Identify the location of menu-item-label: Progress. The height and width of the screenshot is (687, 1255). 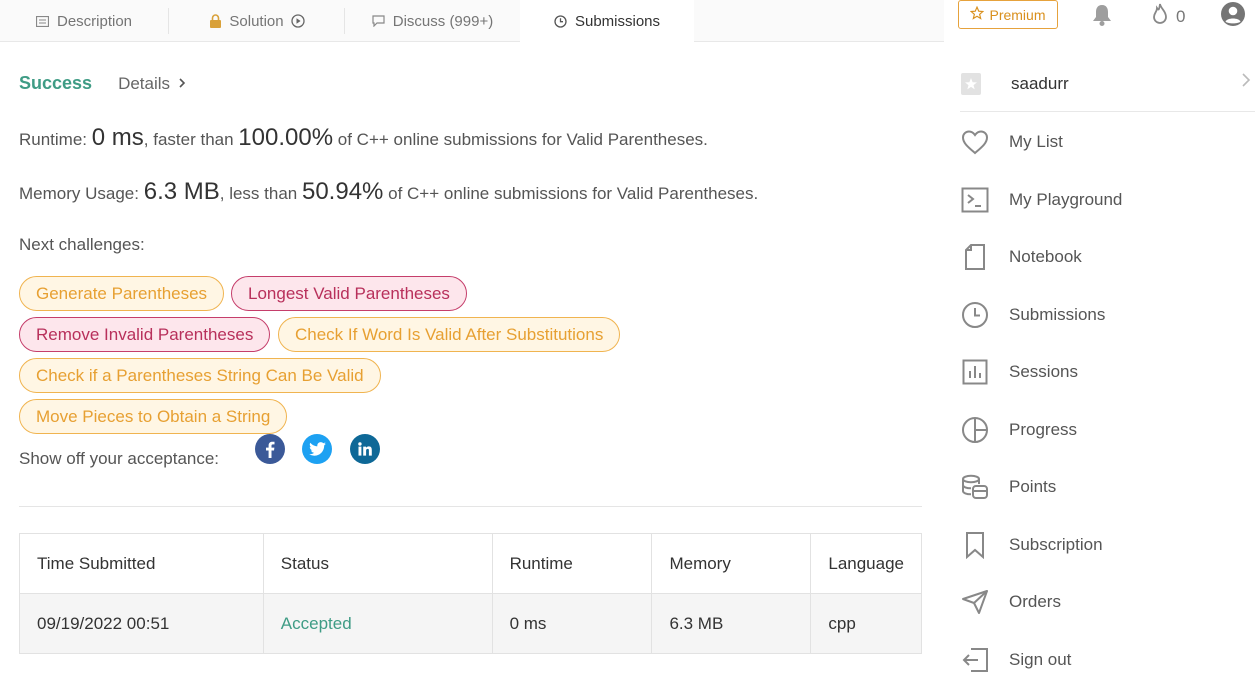
(1043, 429).